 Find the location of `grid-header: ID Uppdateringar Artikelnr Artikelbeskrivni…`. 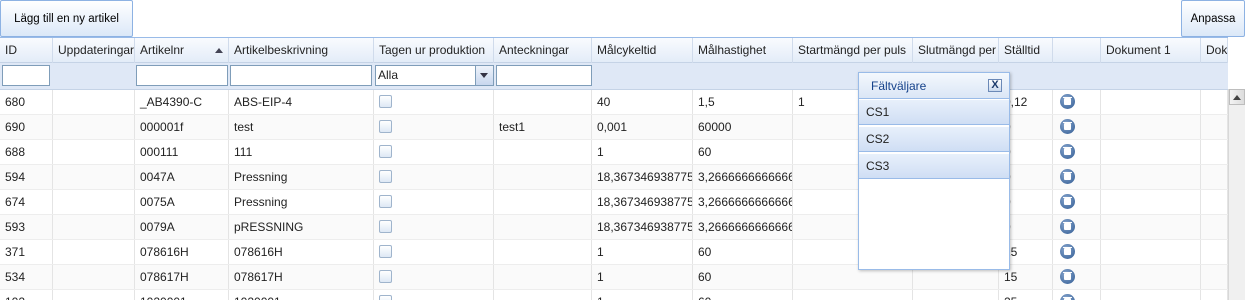

grid-header: ID Uppdateringar Artikelnr Artikelbeskrivni… is located at coordinates (614, 50).